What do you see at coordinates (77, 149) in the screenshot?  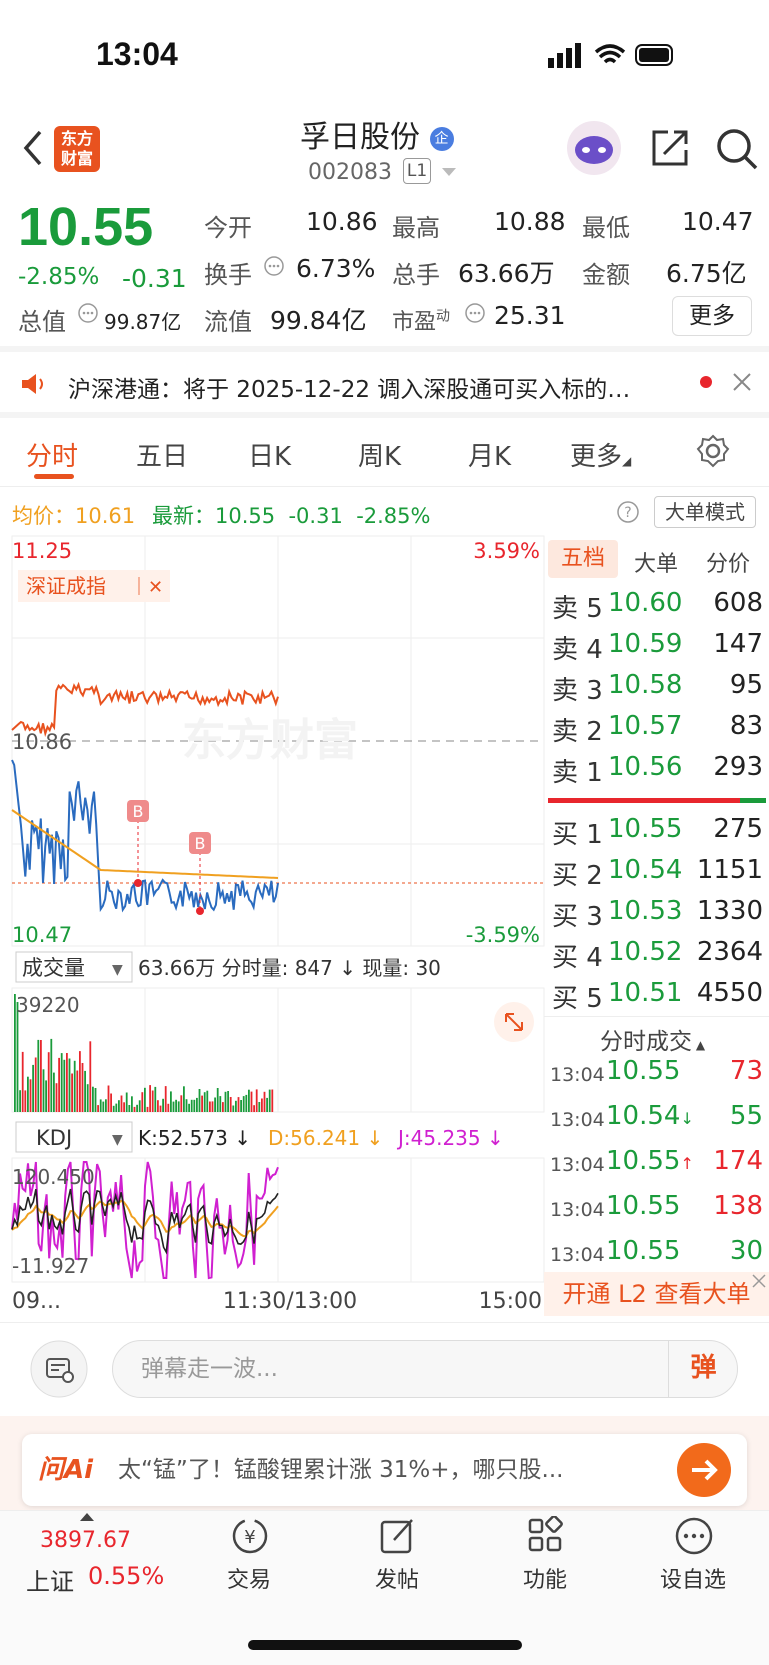 I see `app-logo: 东方 财富` at bounding box center [77, 149].